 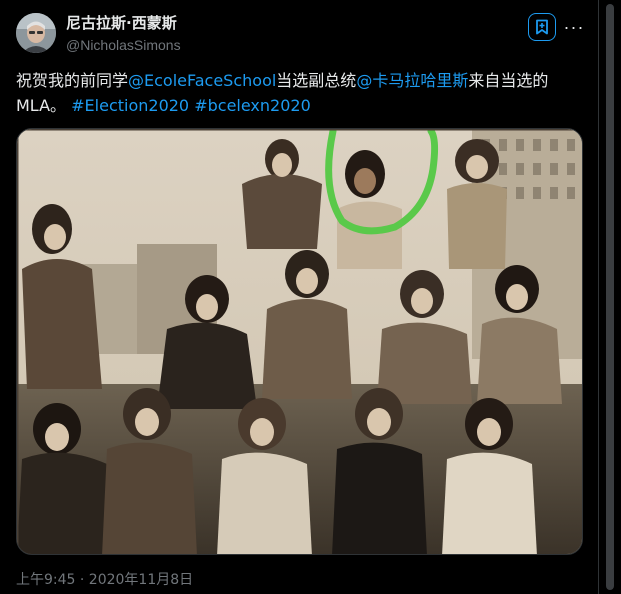 I want to click on more-button: ···, so click(x=574, y=27).